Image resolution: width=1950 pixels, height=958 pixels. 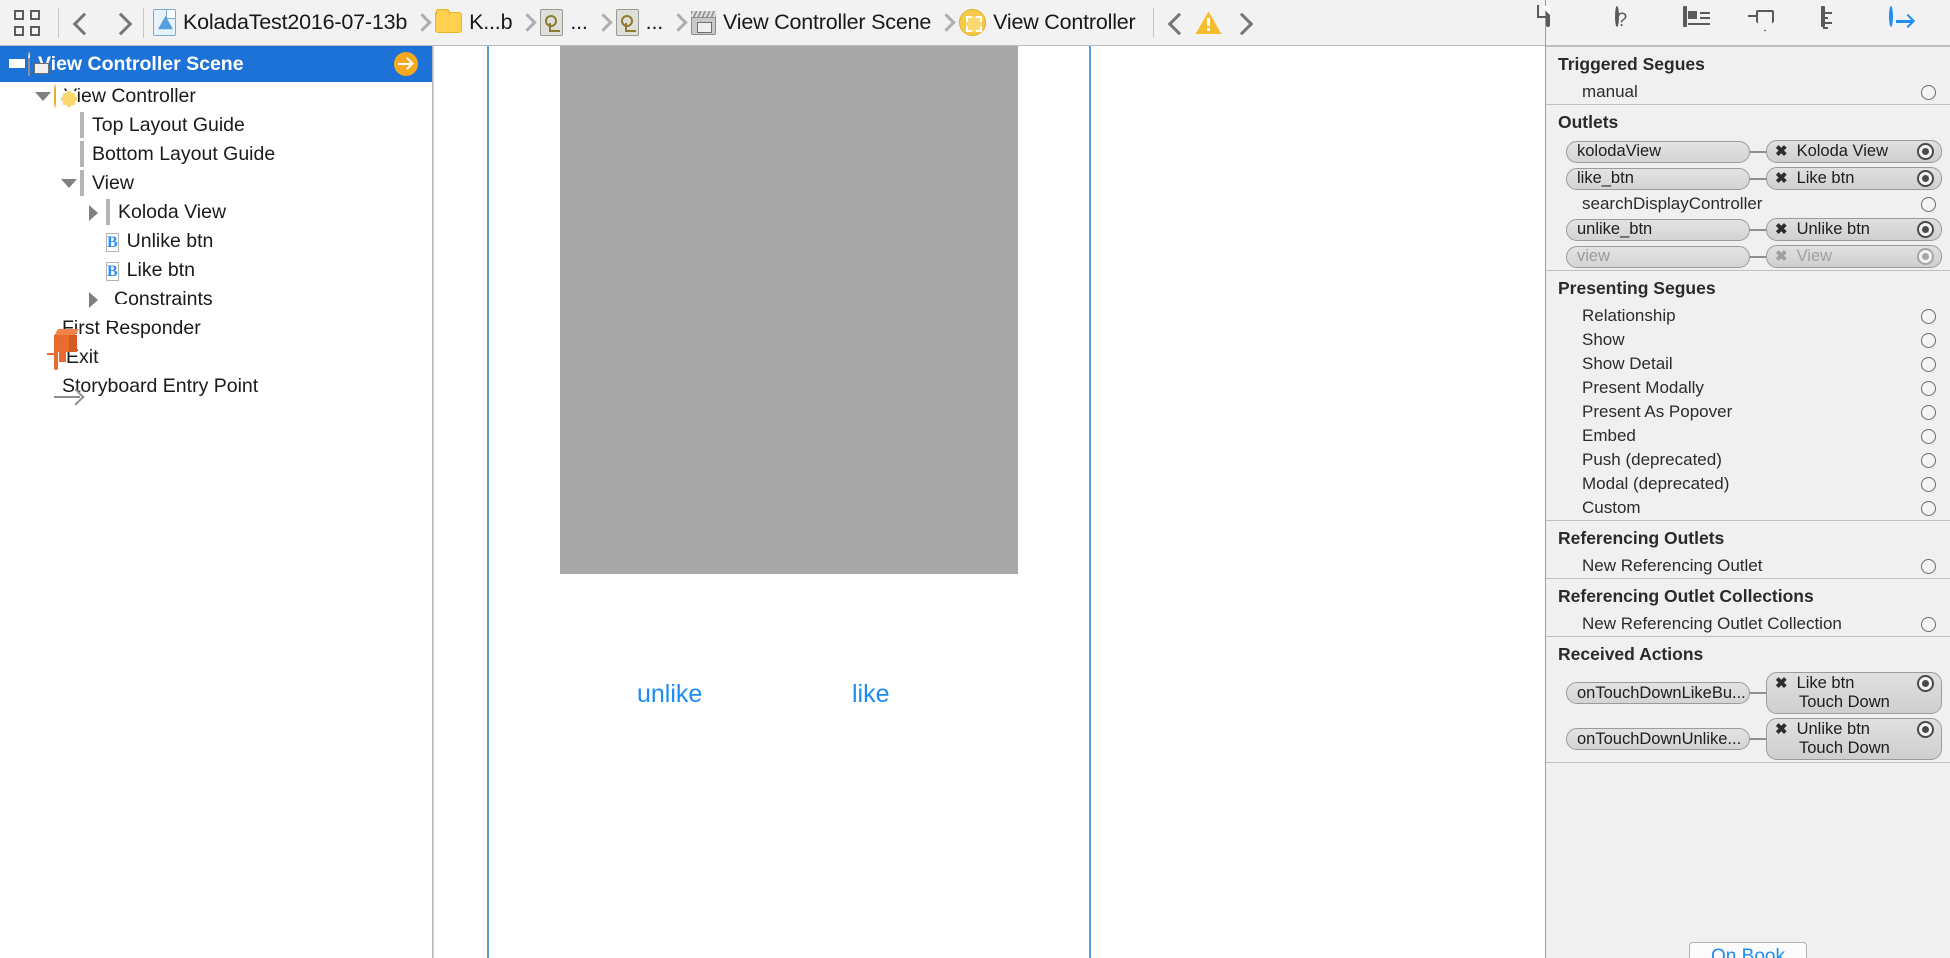 I want to click on go-back-button, so click(x=83, y=23).